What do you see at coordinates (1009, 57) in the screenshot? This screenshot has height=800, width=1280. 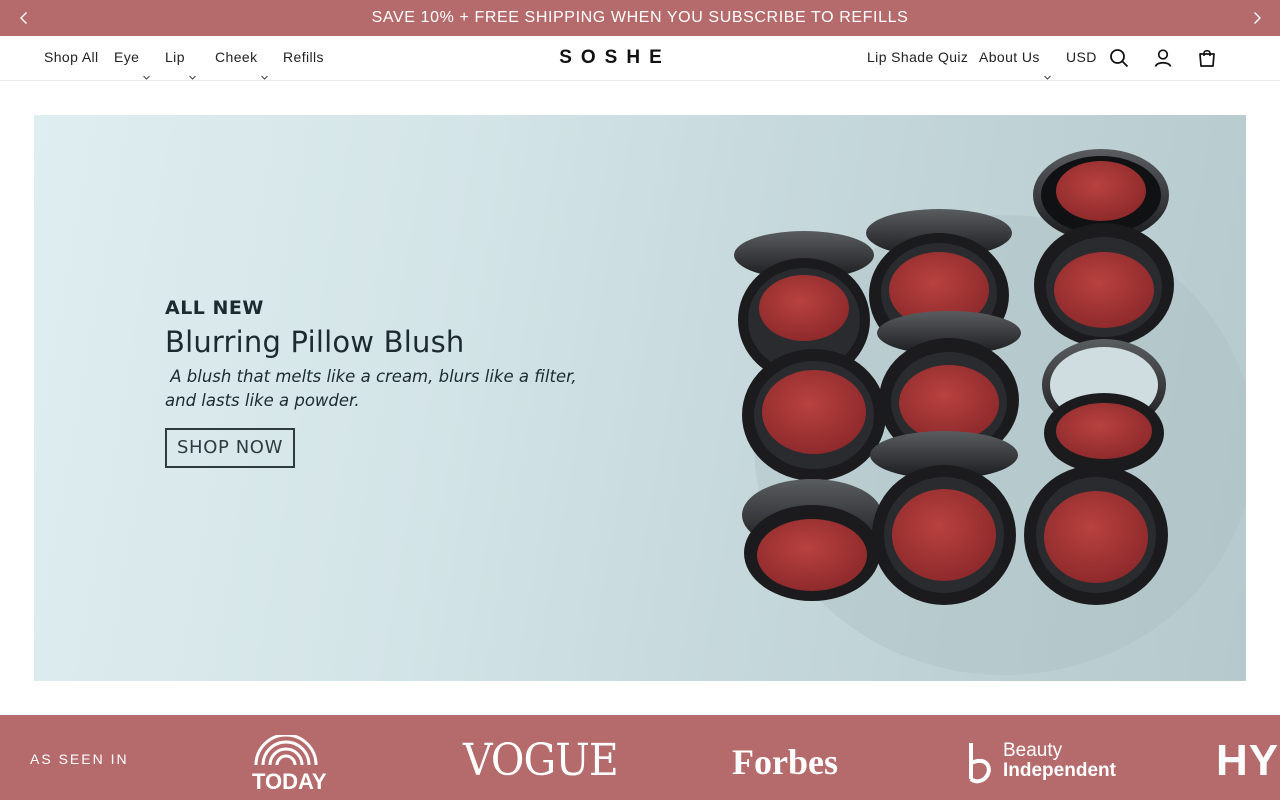 I see `nav-label: About Us` at bounding box center [1009, 57].